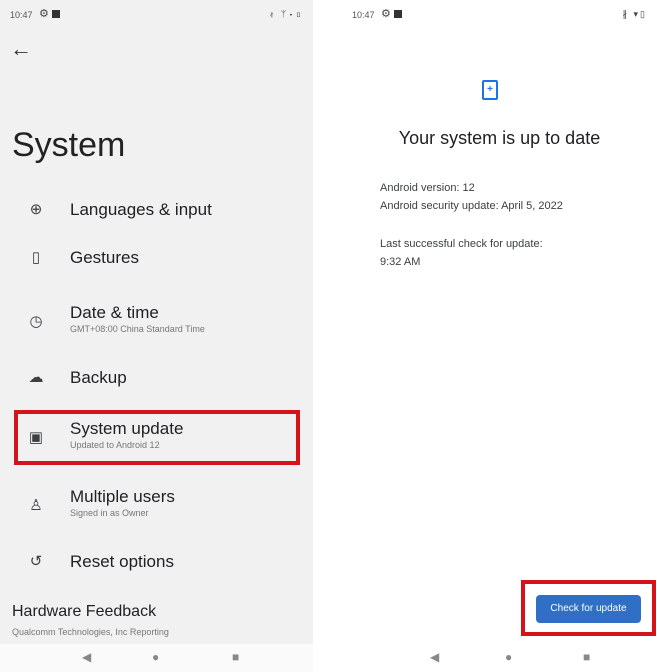 The width and height of the screenshot is (657, 672). What do you see at coordinates (157, 437) in the screenshot?
I see `highlight-box-system-update` at bounding box center [157, 437].